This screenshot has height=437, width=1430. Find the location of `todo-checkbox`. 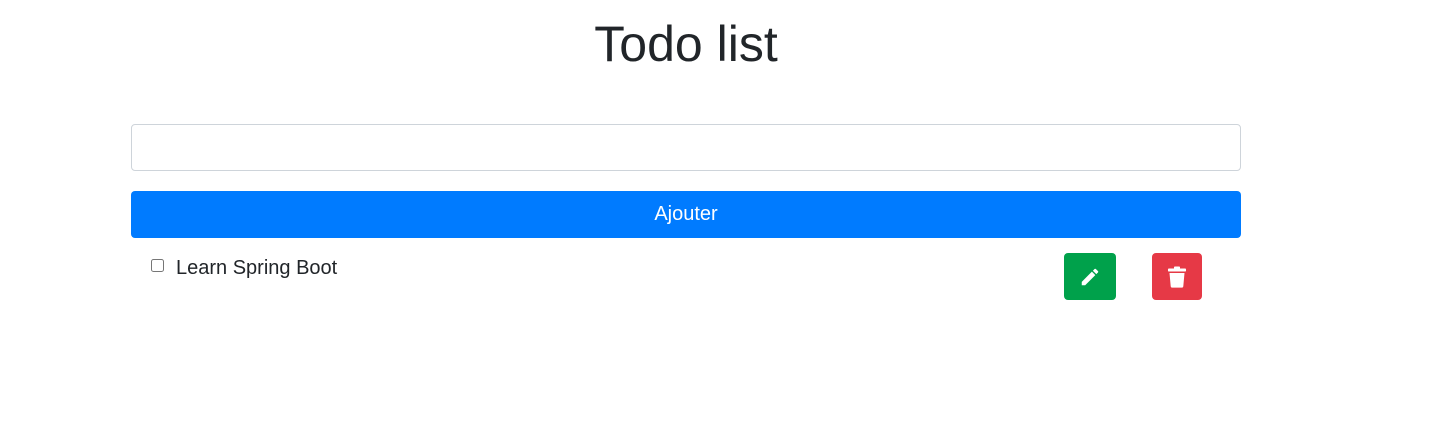

todo-checkbox is located at coordinates (157, 265).